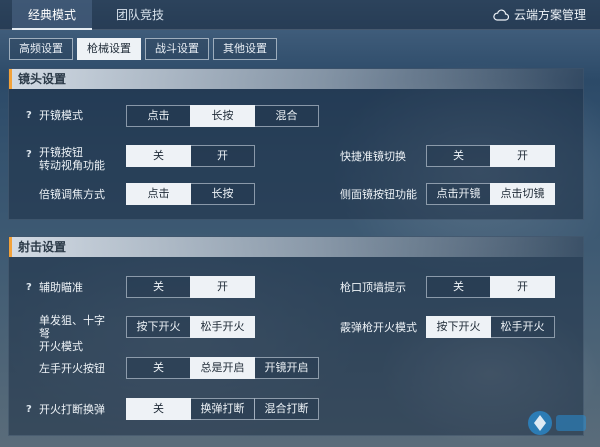  Describe the element at coordinates (52, 15) in the screenshot. I see `tab-classic-mode: 经典模式` at that location.